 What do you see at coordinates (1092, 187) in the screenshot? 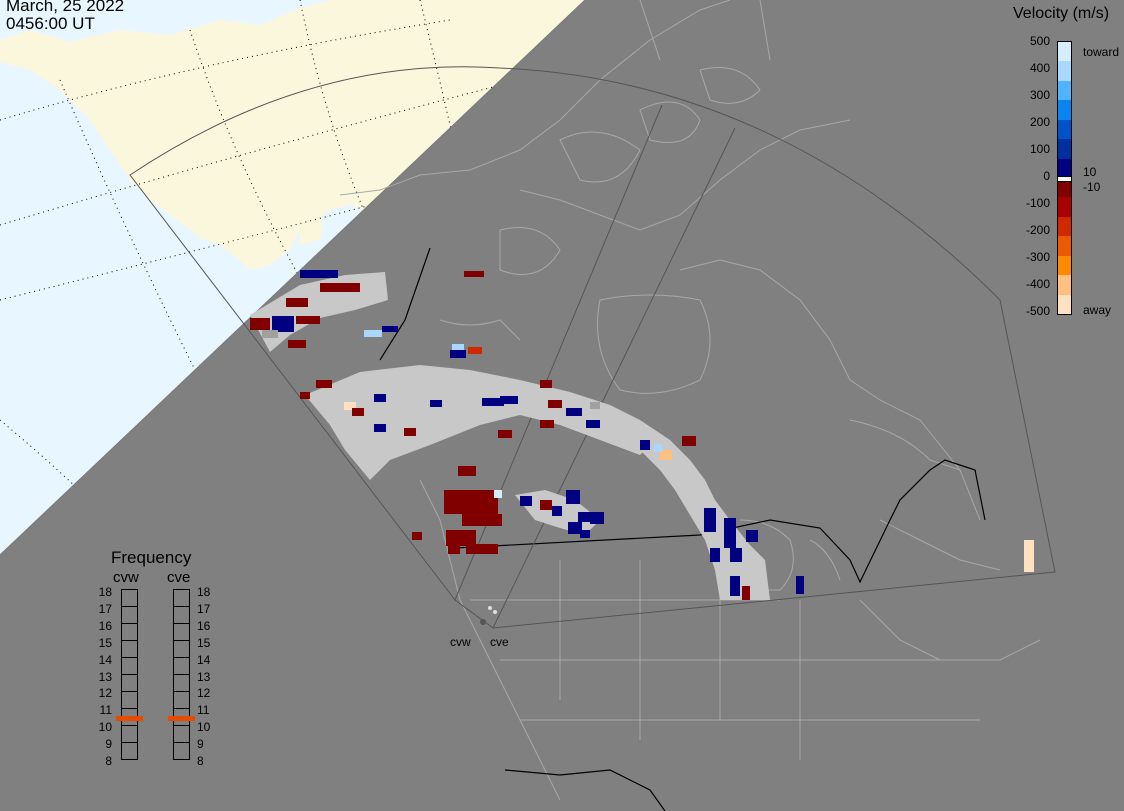
I see `minus-ten-label: -10` at bounding box center [1092, 187].